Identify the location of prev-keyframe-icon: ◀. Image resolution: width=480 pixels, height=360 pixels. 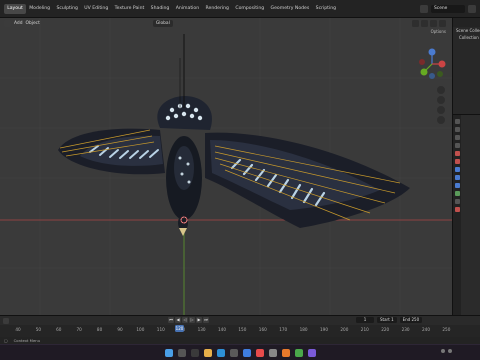
(178, 320).